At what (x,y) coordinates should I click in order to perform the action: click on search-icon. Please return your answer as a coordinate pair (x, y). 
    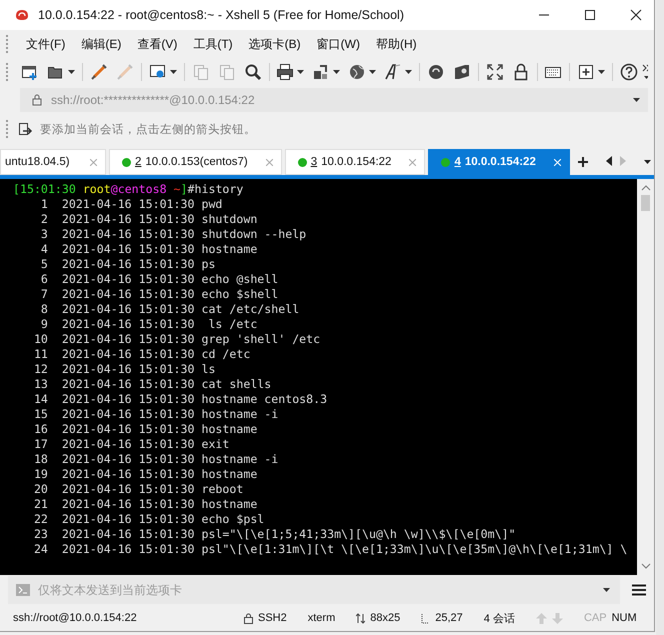
    Looking at the image, I should click on (253, 72).